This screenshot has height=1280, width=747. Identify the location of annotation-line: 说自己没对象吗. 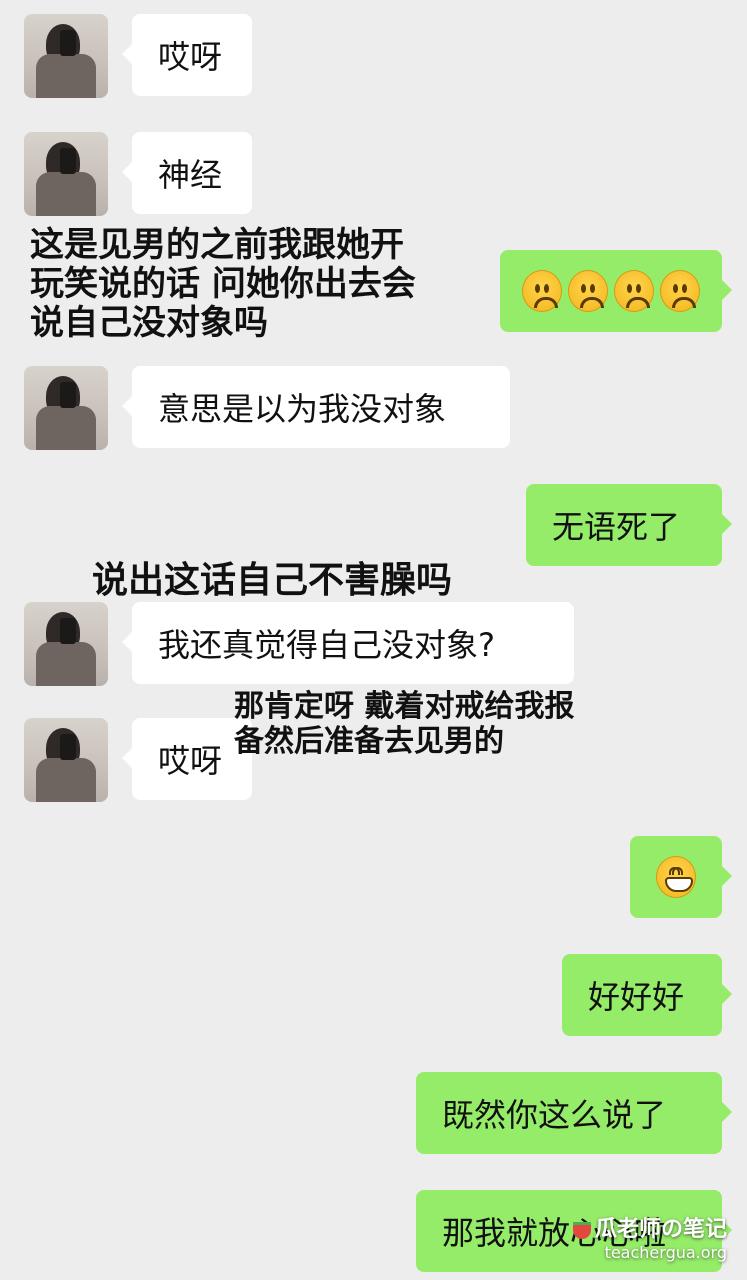
(149, 323).